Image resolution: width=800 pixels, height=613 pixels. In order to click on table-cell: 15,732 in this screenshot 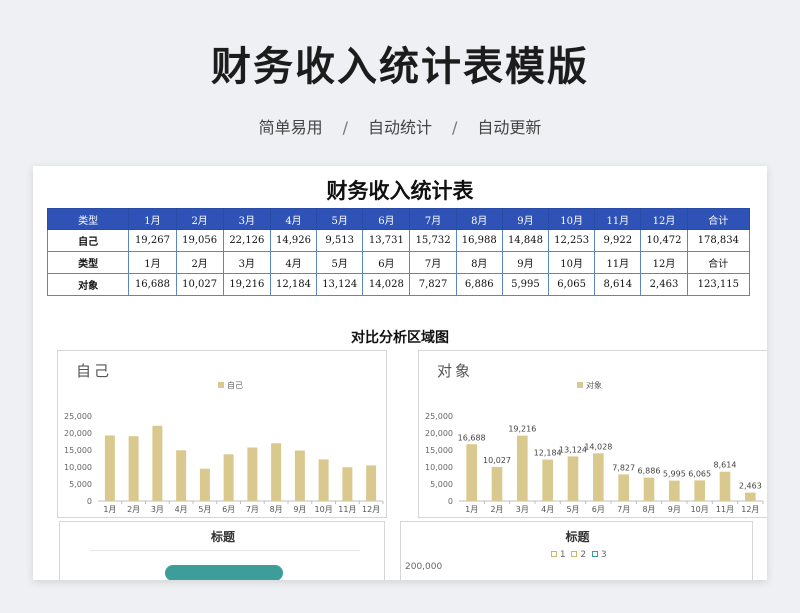, I will do `click(433, 240)`.